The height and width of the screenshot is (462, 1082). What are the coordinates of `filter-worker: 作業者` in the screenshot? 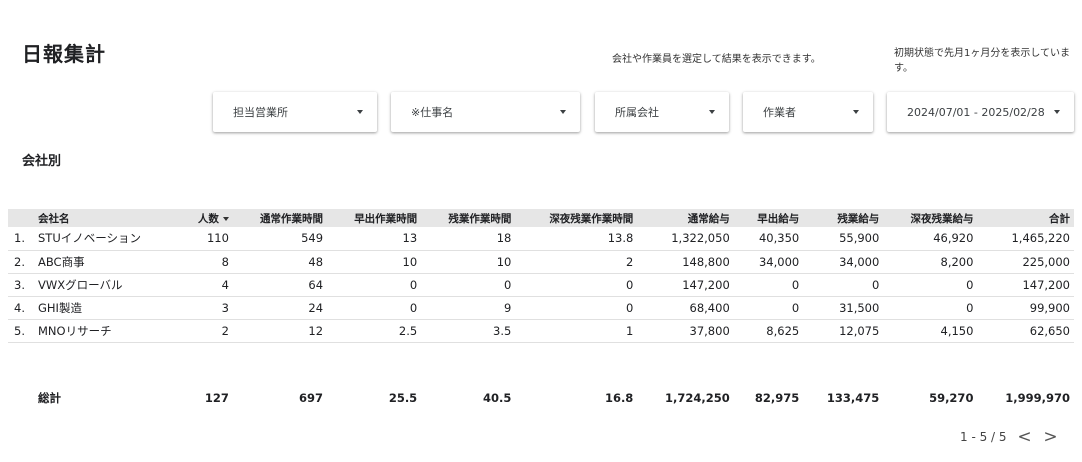 It's located at (808, 112).